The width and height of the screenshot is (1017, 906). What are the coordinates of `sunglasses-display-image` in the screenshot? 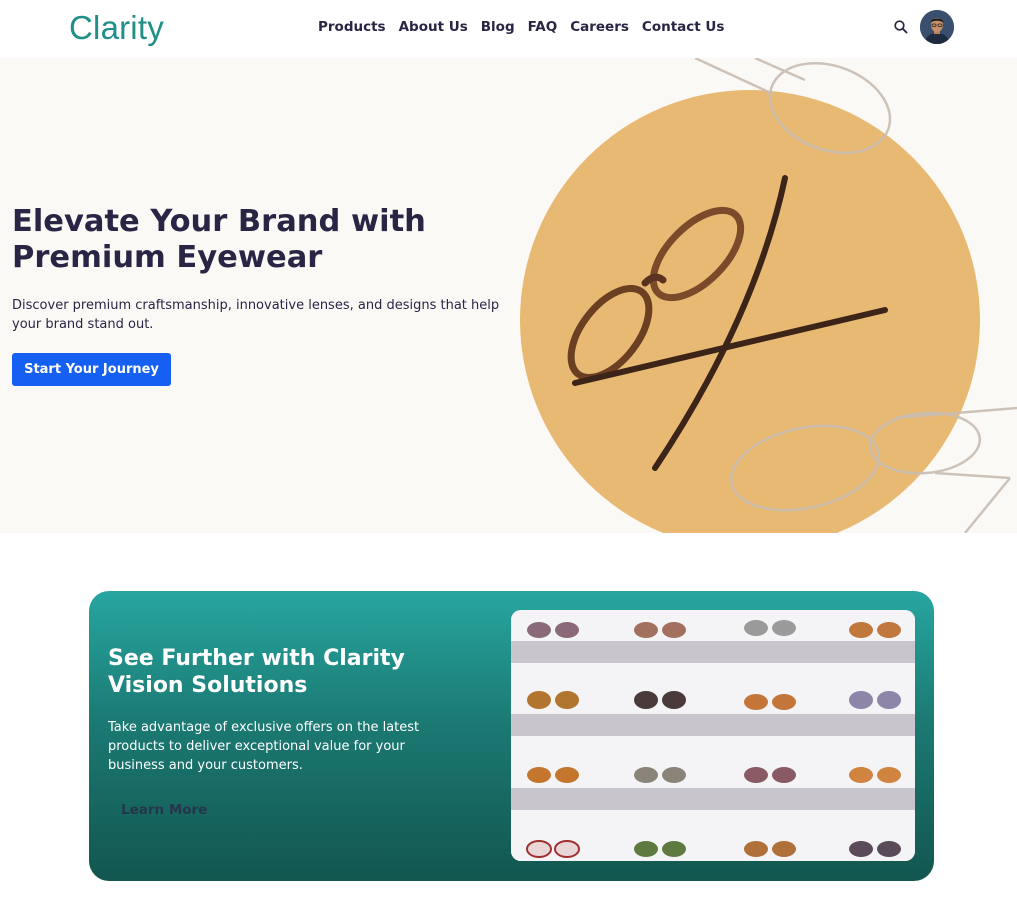 It's located at (713, 735).